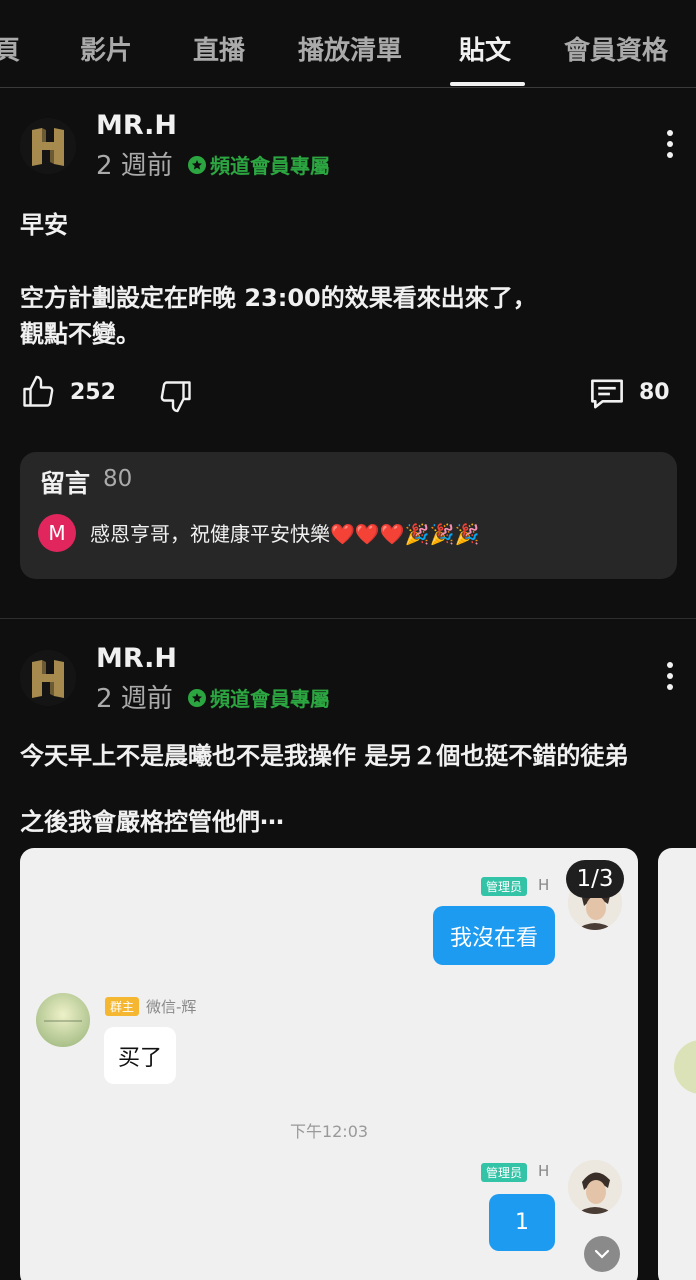  I want to click on h-logo-icon, so click(48, 678).